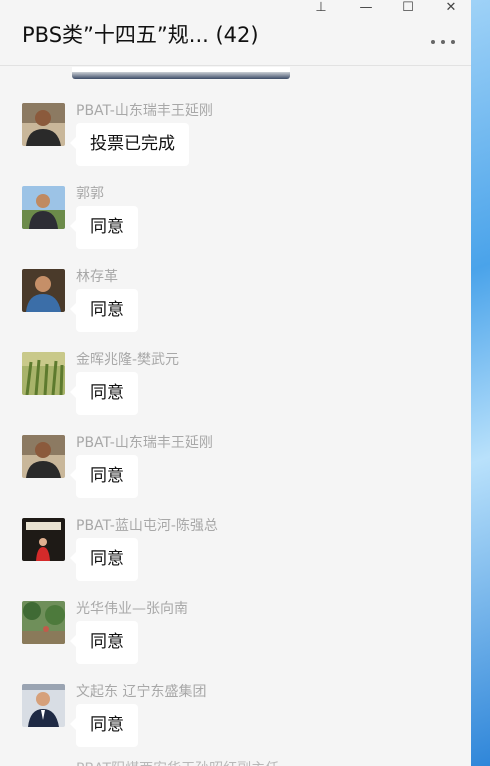  I want to click on message-item: 文起东 辽宁东盛集团 同意, so click(235, 725).